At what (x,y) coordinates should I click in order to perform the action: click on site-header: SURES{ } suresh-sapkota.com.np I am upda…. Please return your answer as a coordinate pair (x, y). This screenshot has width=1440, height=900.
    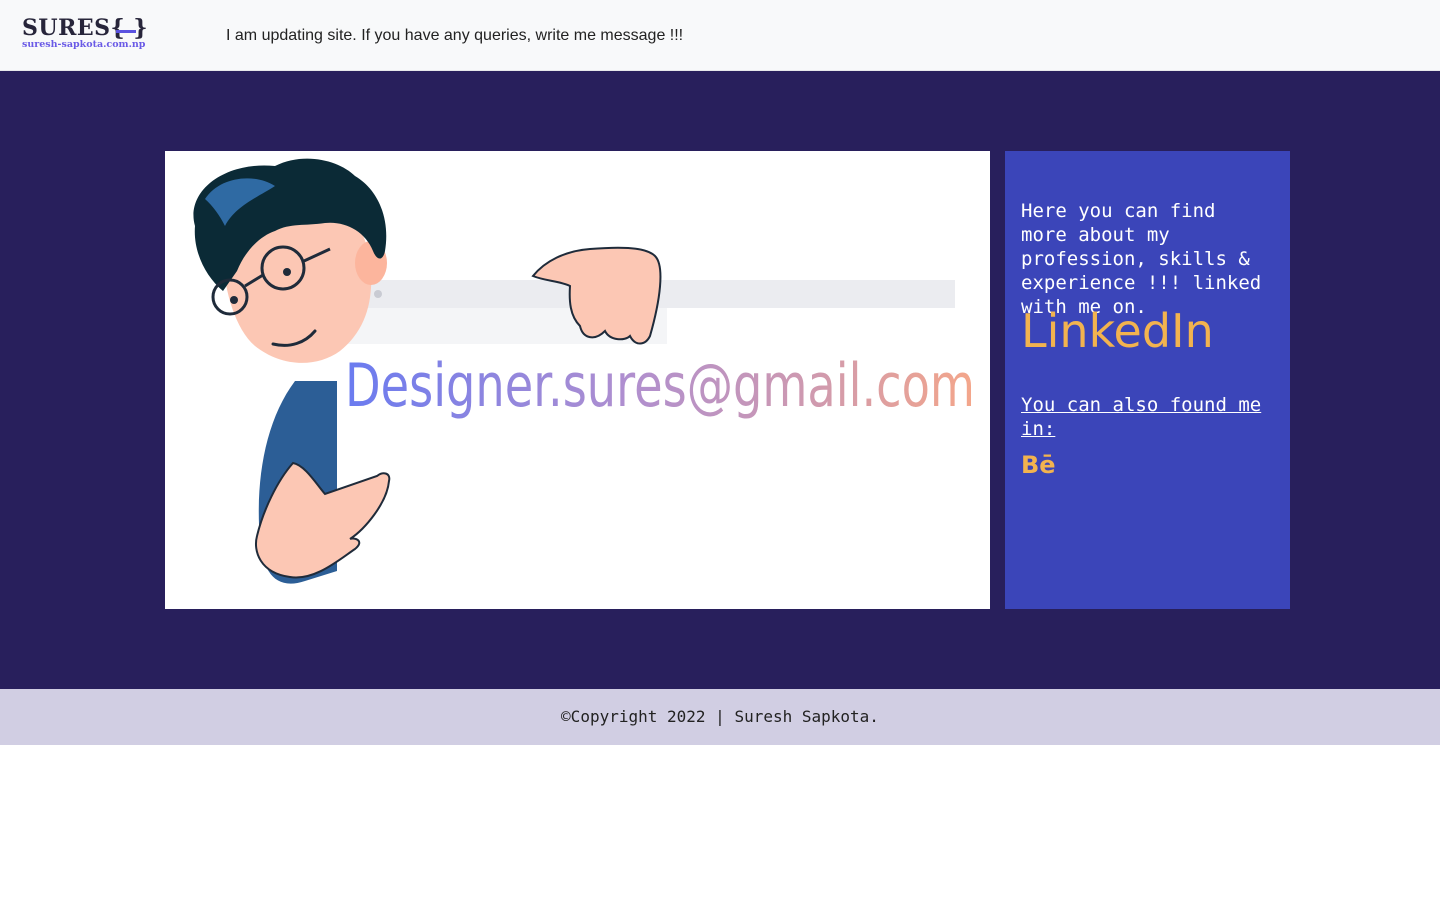
    Looking at the image, I should click on (720, 35).